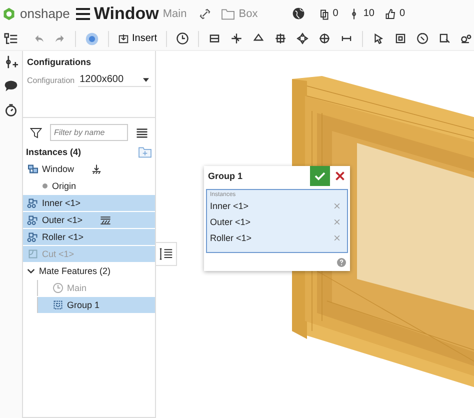 The image size is (474, 418). I want to click on close-icon, so click(340, 176).